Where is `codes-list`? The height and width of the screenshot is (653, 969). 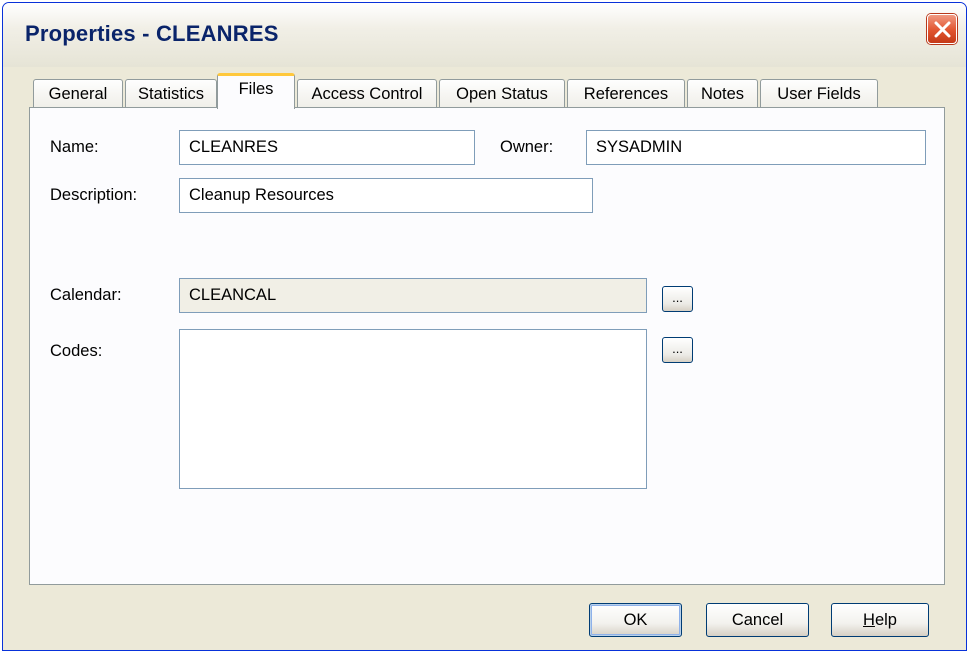 codes-list is located at coordinates (413, 409).